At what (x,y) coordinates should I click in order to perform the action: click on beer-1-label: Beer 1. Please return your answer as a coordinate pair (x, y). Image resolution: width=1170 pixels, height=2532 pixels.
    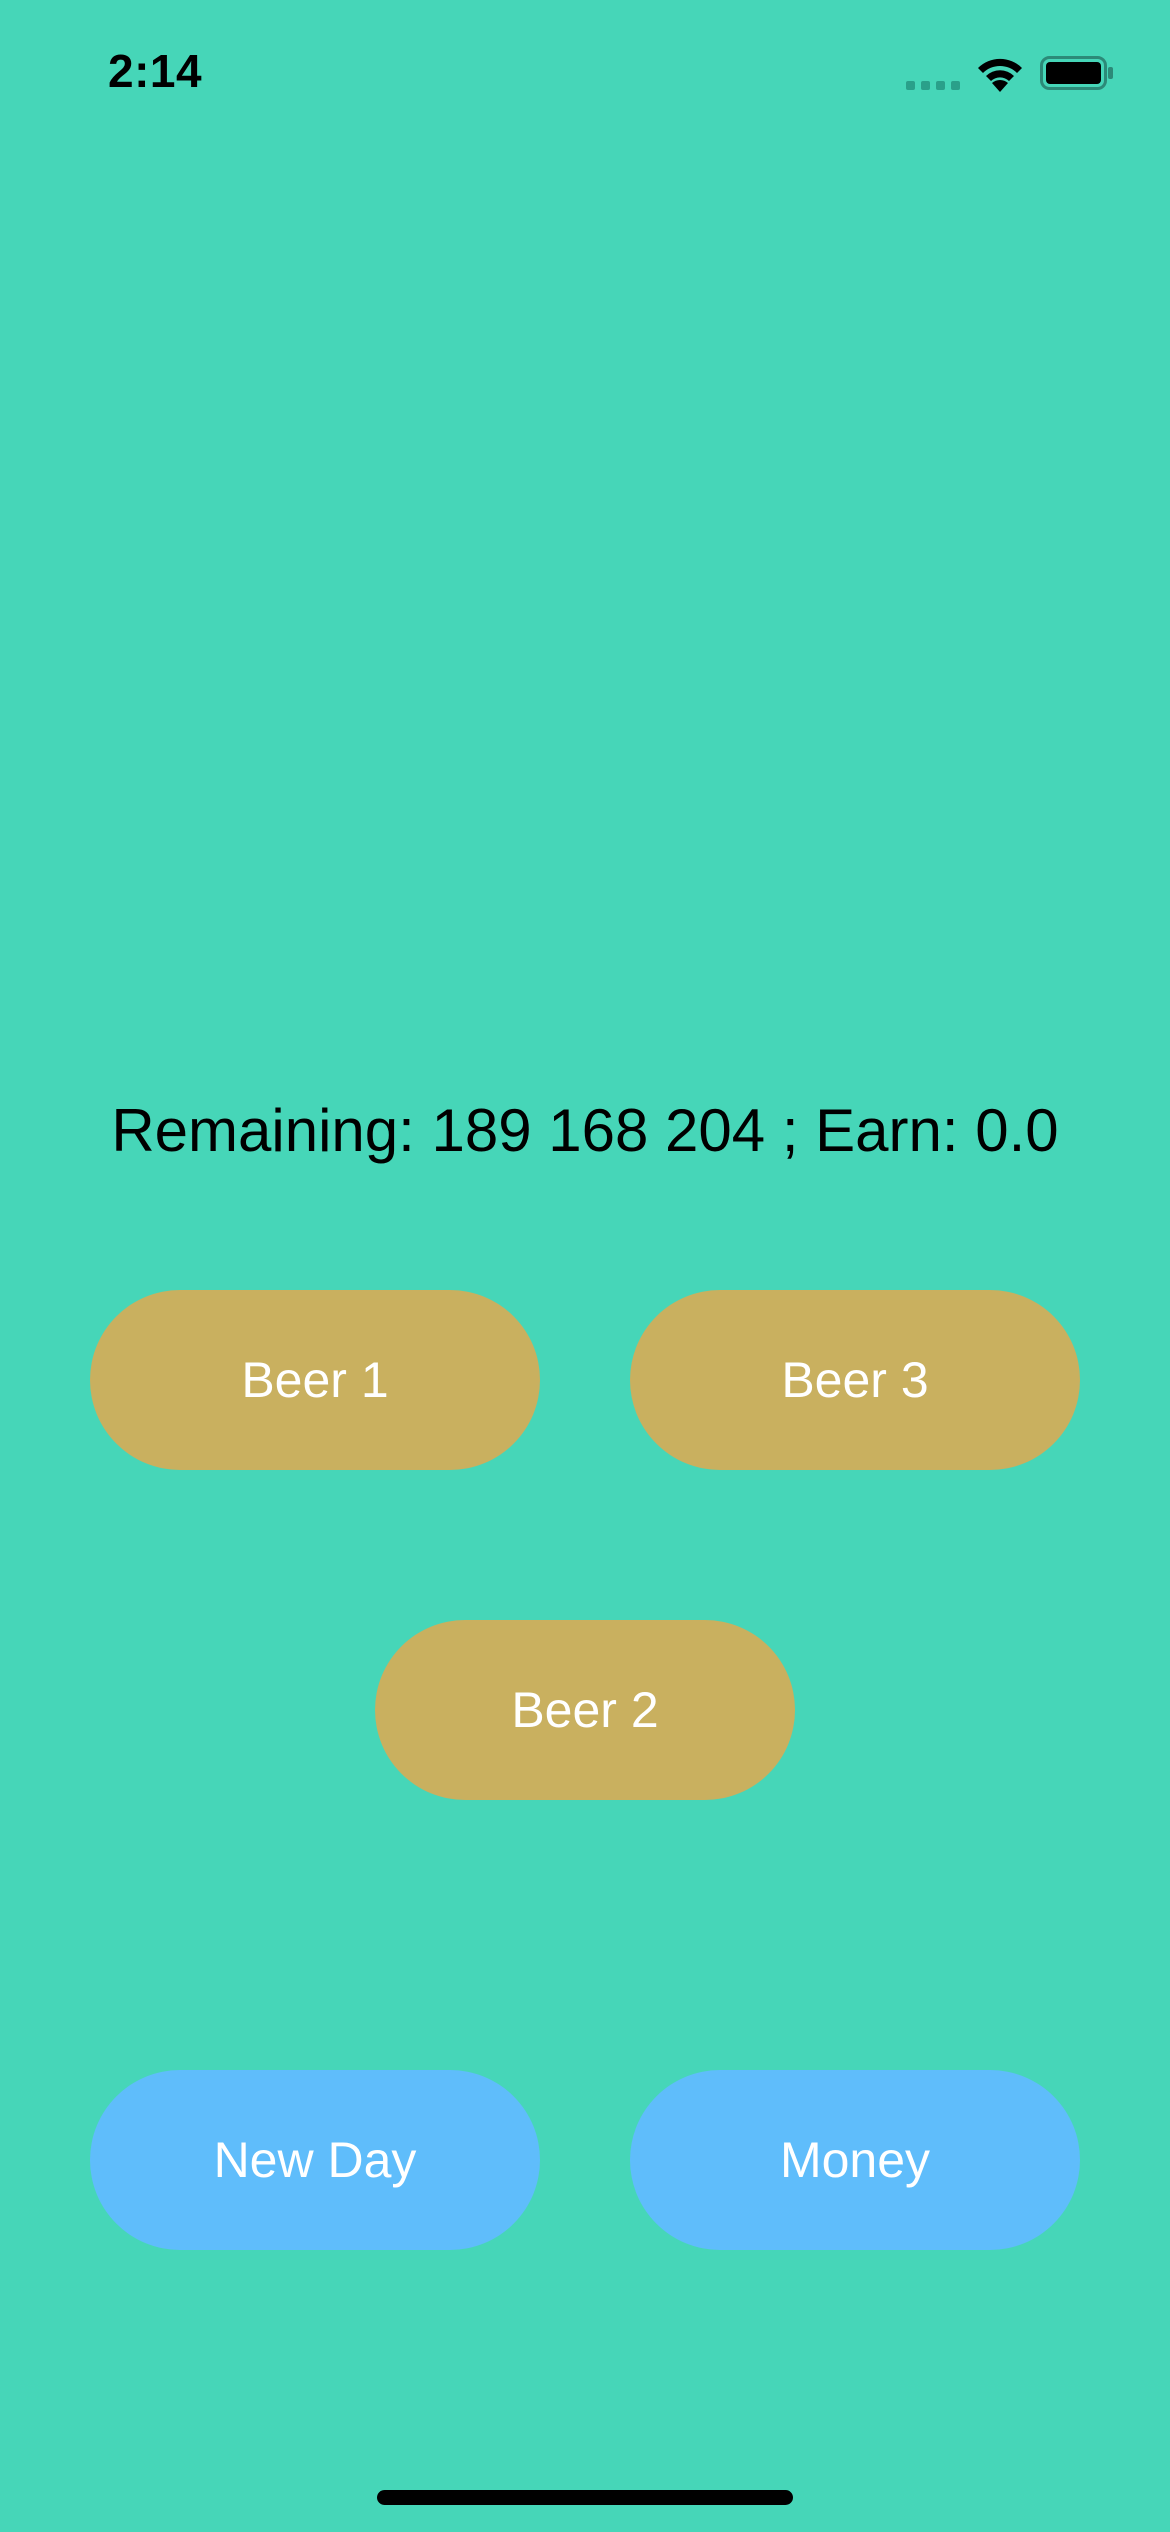
    Looking at the image, I should click on (315, 1380).